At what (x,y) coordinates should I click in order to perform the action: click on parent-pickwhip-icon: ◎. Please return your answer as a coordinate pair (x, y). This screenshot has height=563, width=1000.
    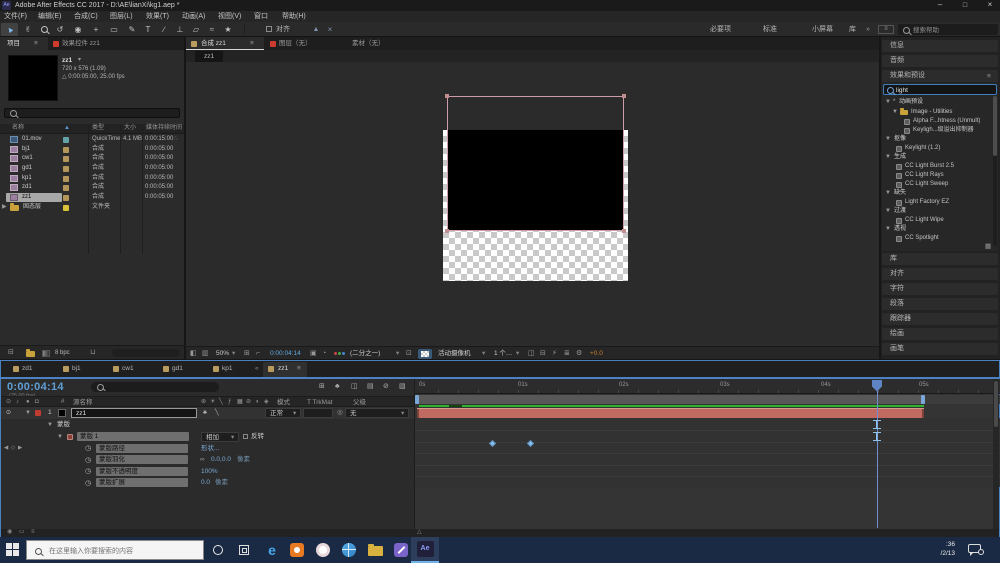
    Looking at the image, I should click on (340, 412).